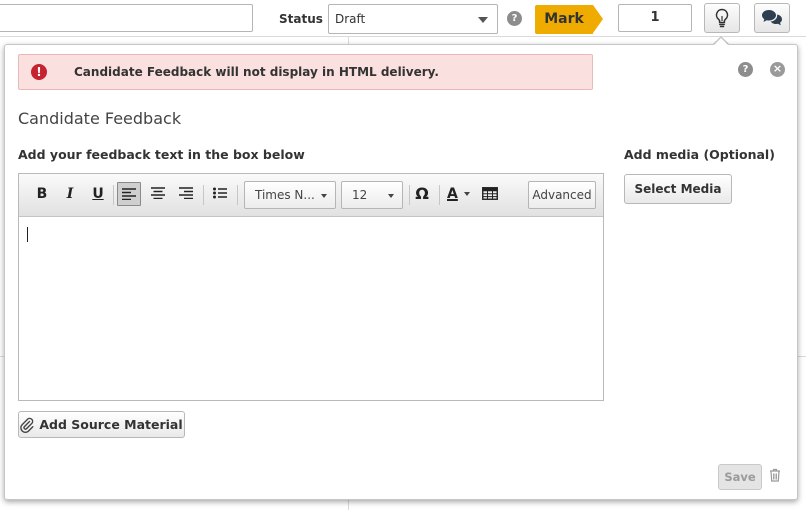  I want to click on editor-toolbar: B I U Times N... 12 Ω A Advanced, so click(311, 195).